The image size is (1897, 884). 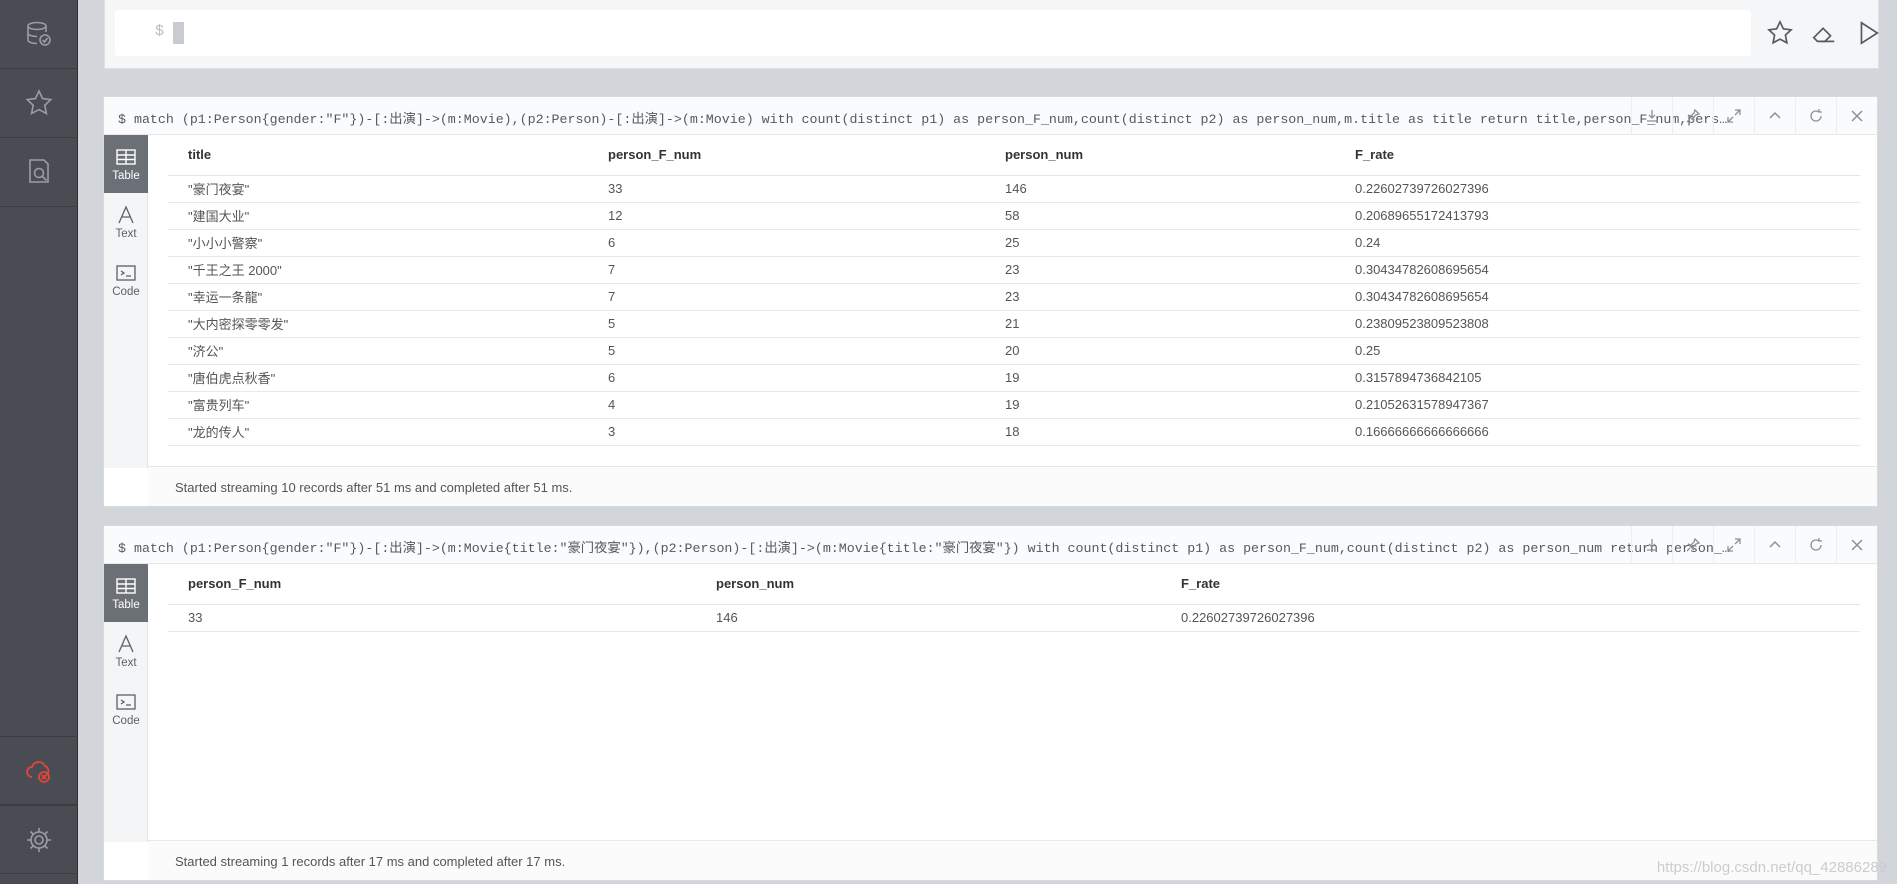 I want to click on cell: "小小小警察", so click(x=378, y=243).